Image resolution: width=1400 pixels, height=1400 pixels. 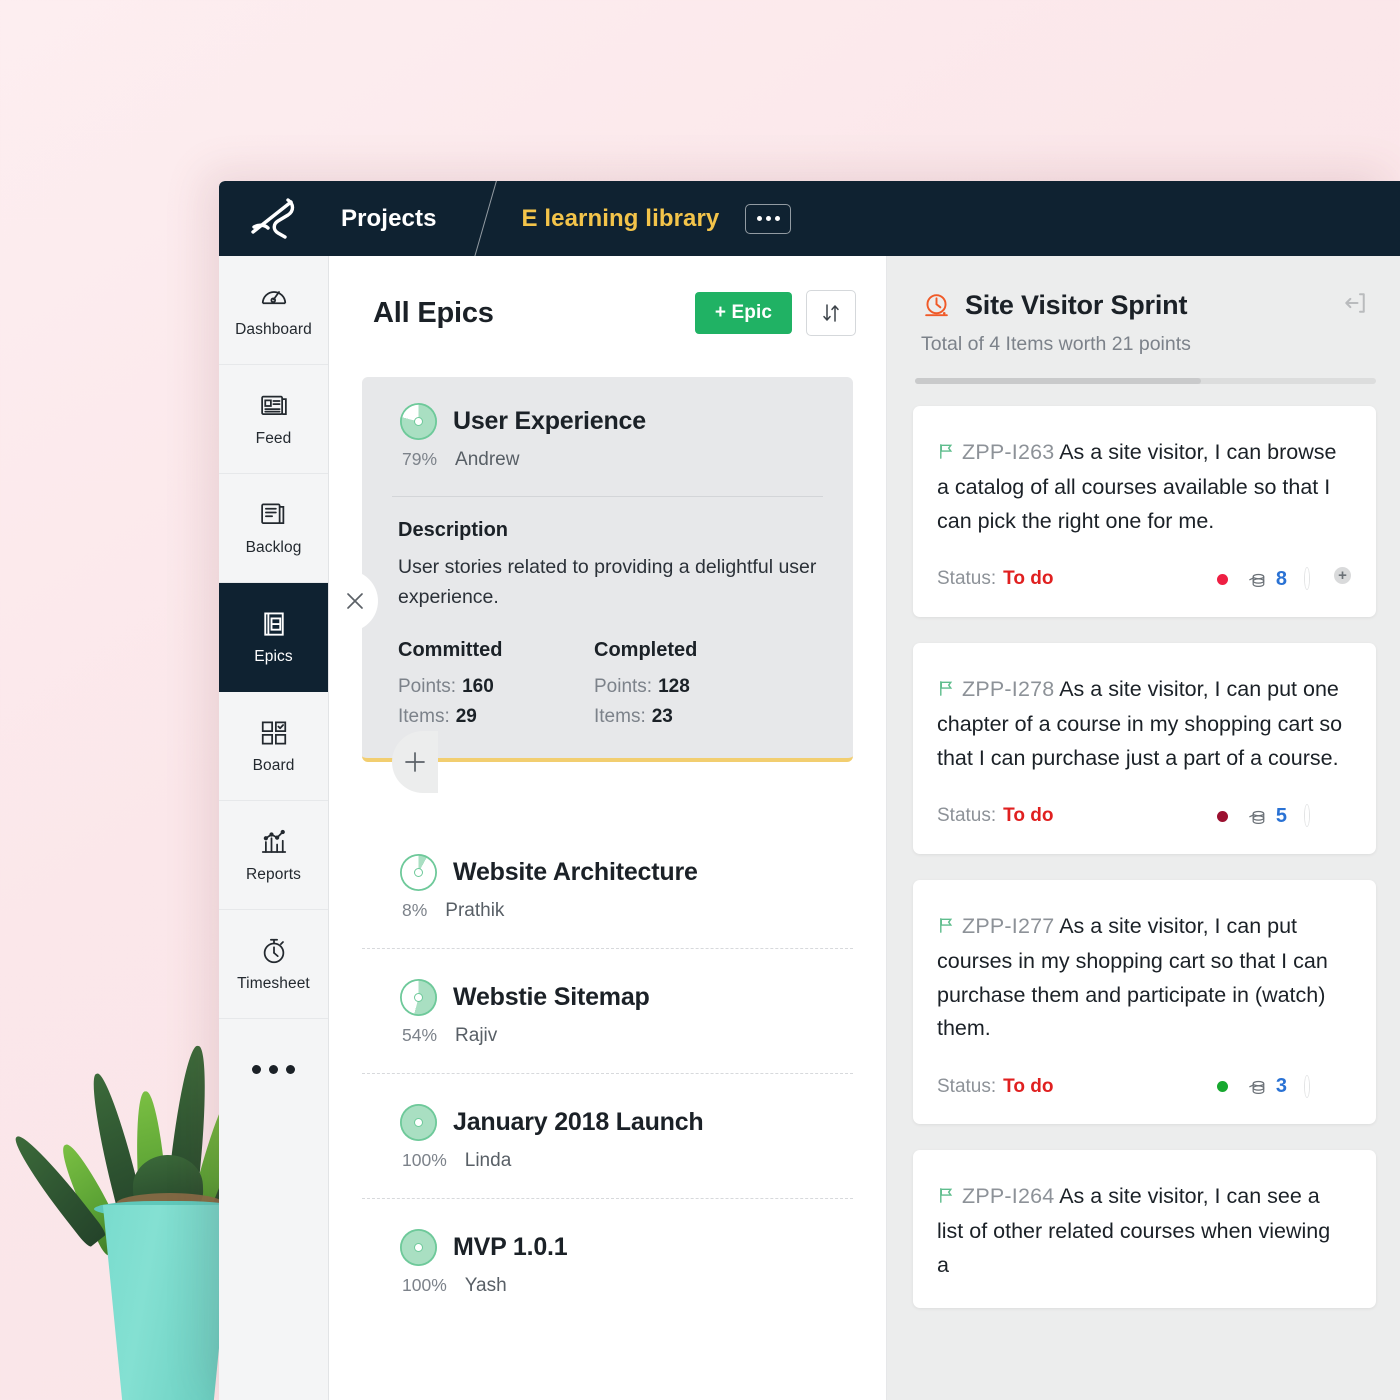 I want to click on sidebar-more-button, so click(x=273, y=1069).